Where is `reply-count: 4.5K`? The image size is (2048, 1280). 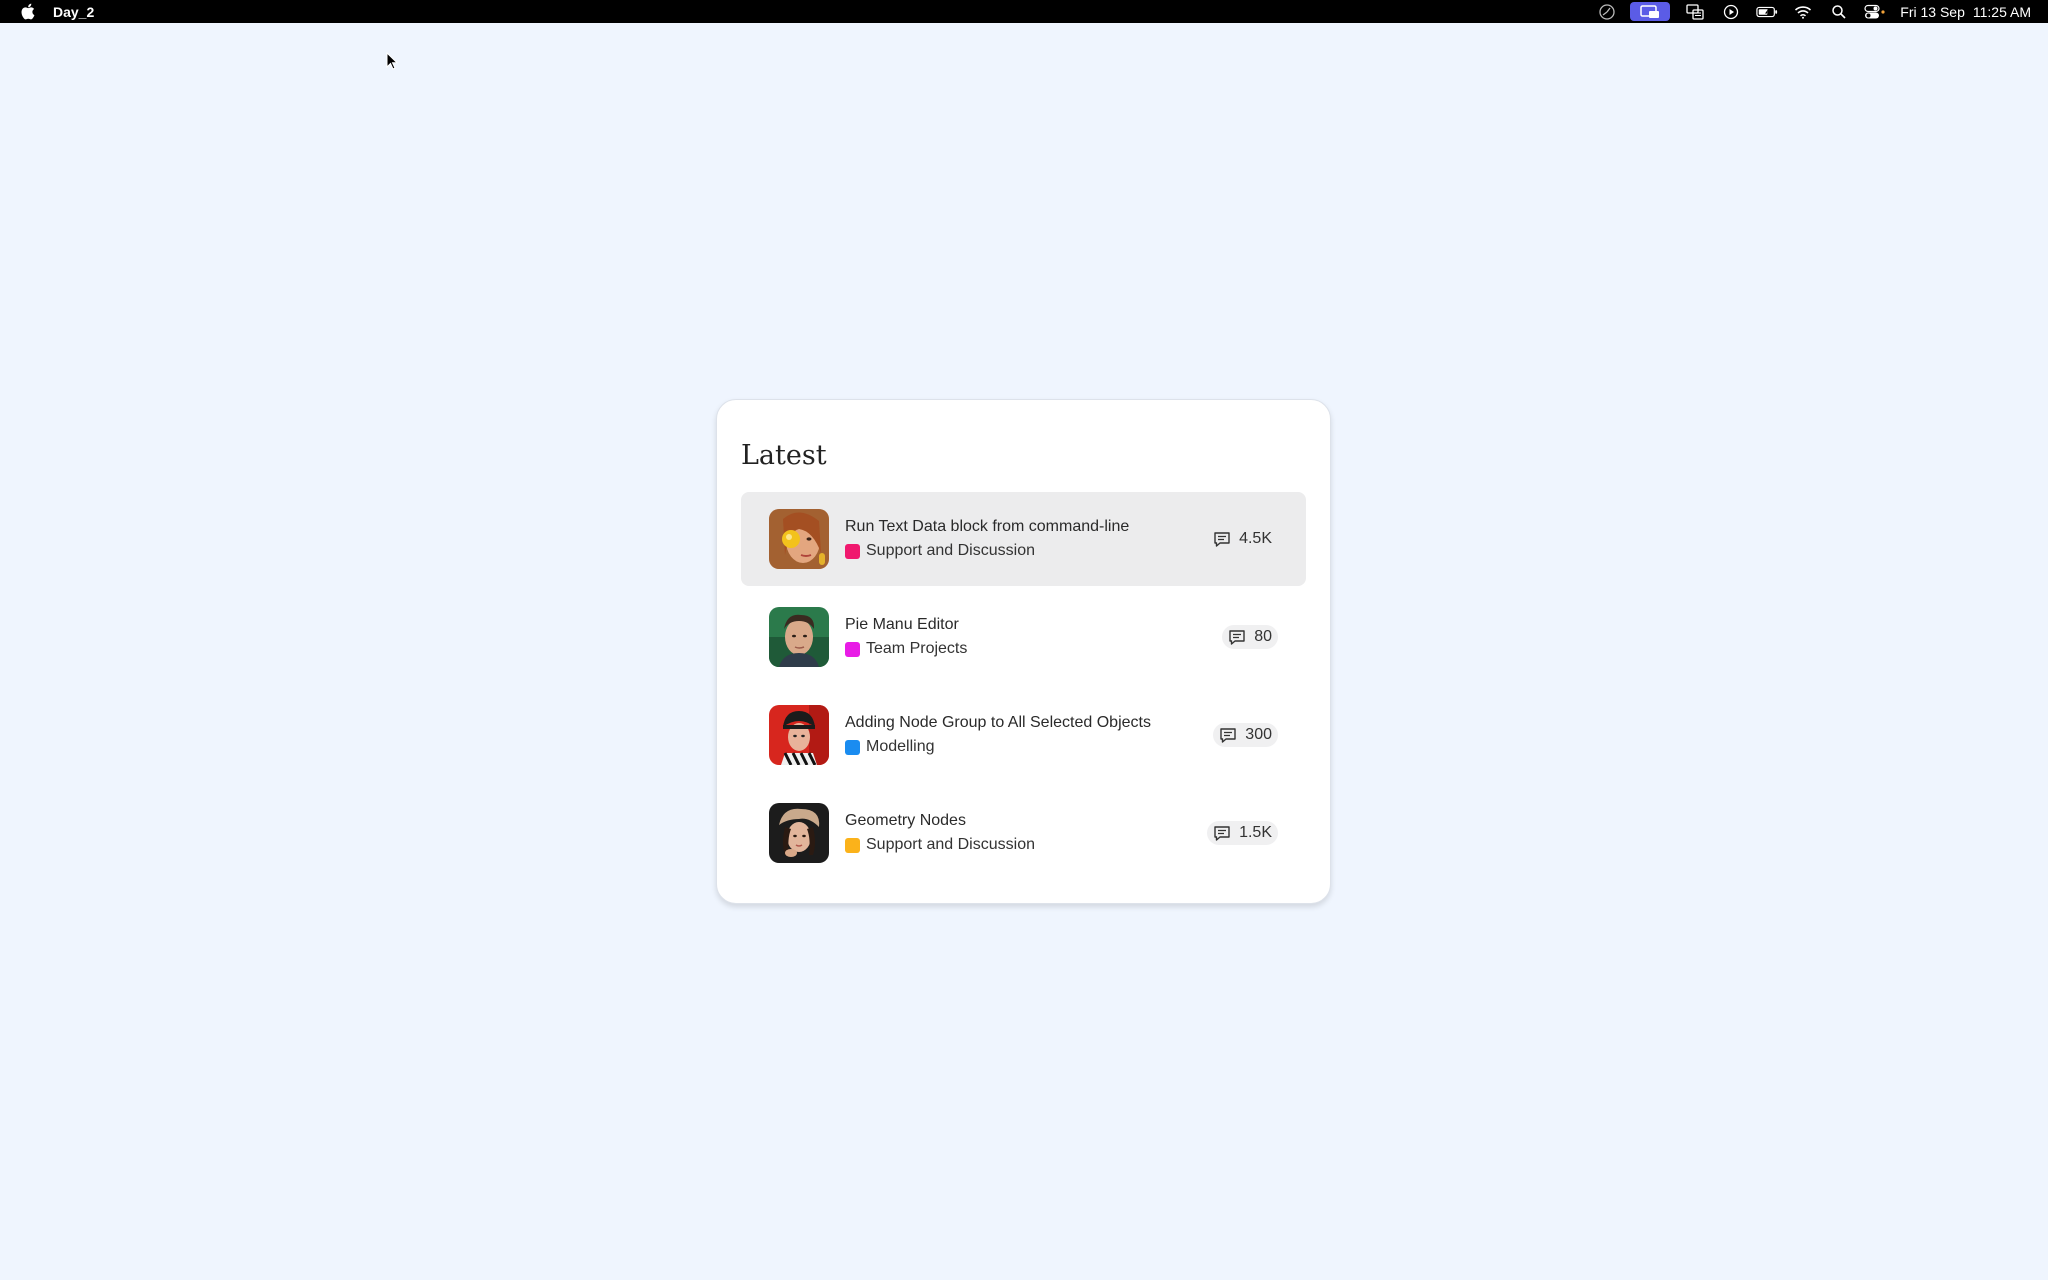
reply-count: 4.5K is located at coordinates (1242, 539).